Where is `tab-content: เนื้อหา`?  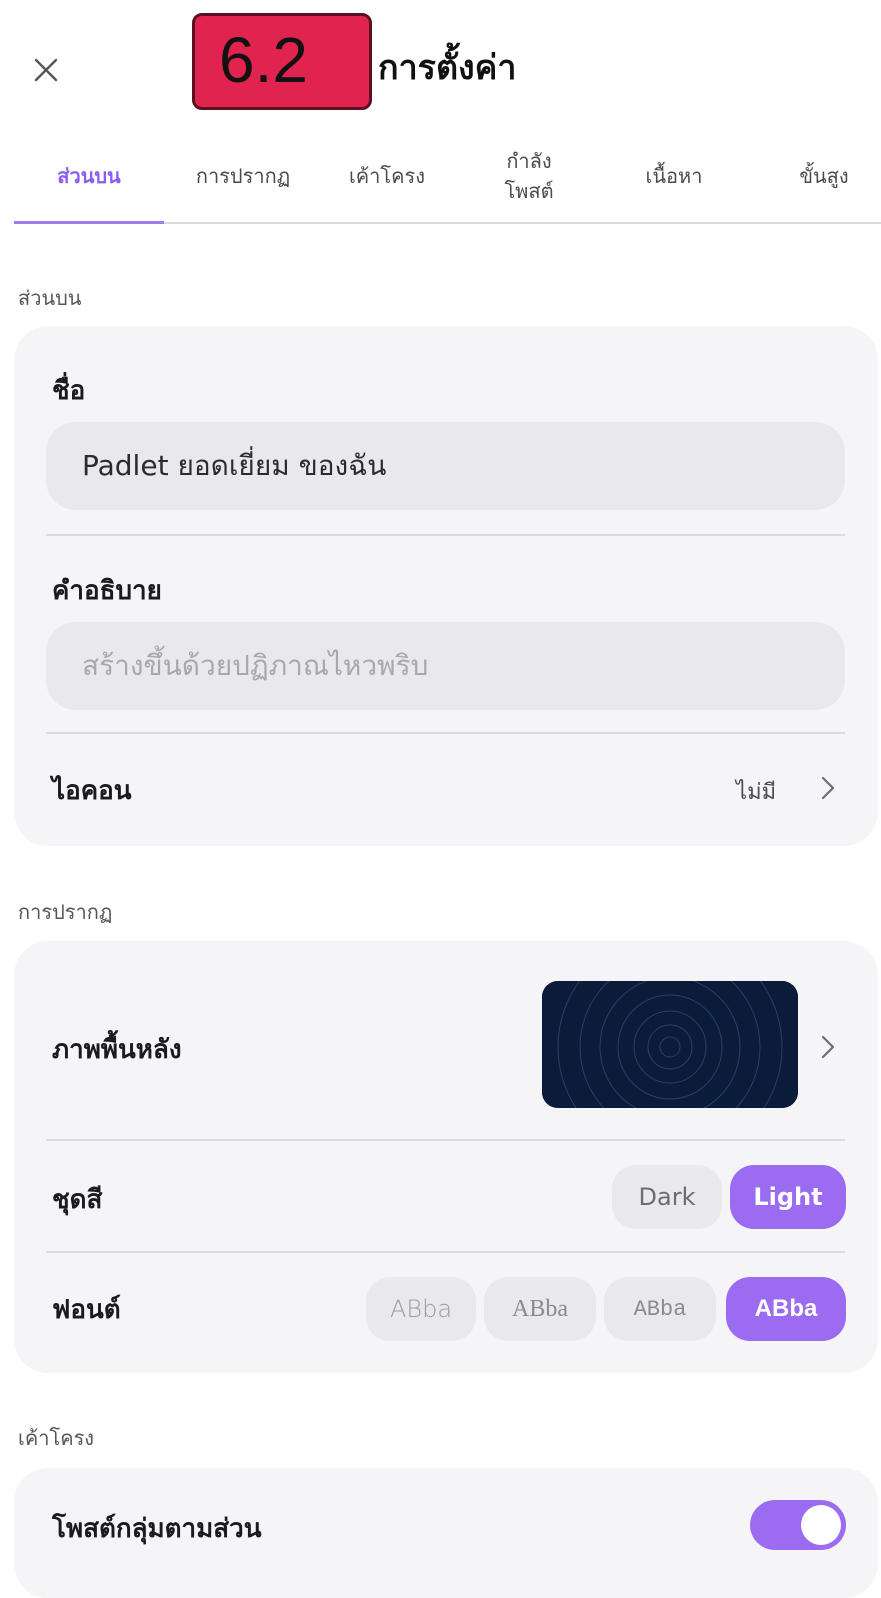 tab-content: เนื้อหา is located at coordinates (674, 176).